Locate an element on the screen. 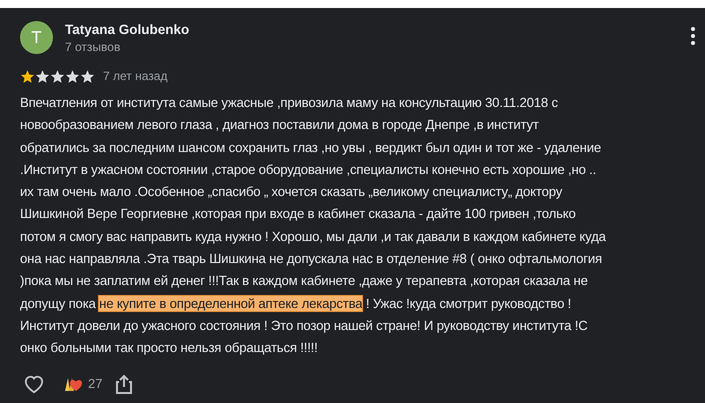  avatar: T is located at coordinates (36, 37).